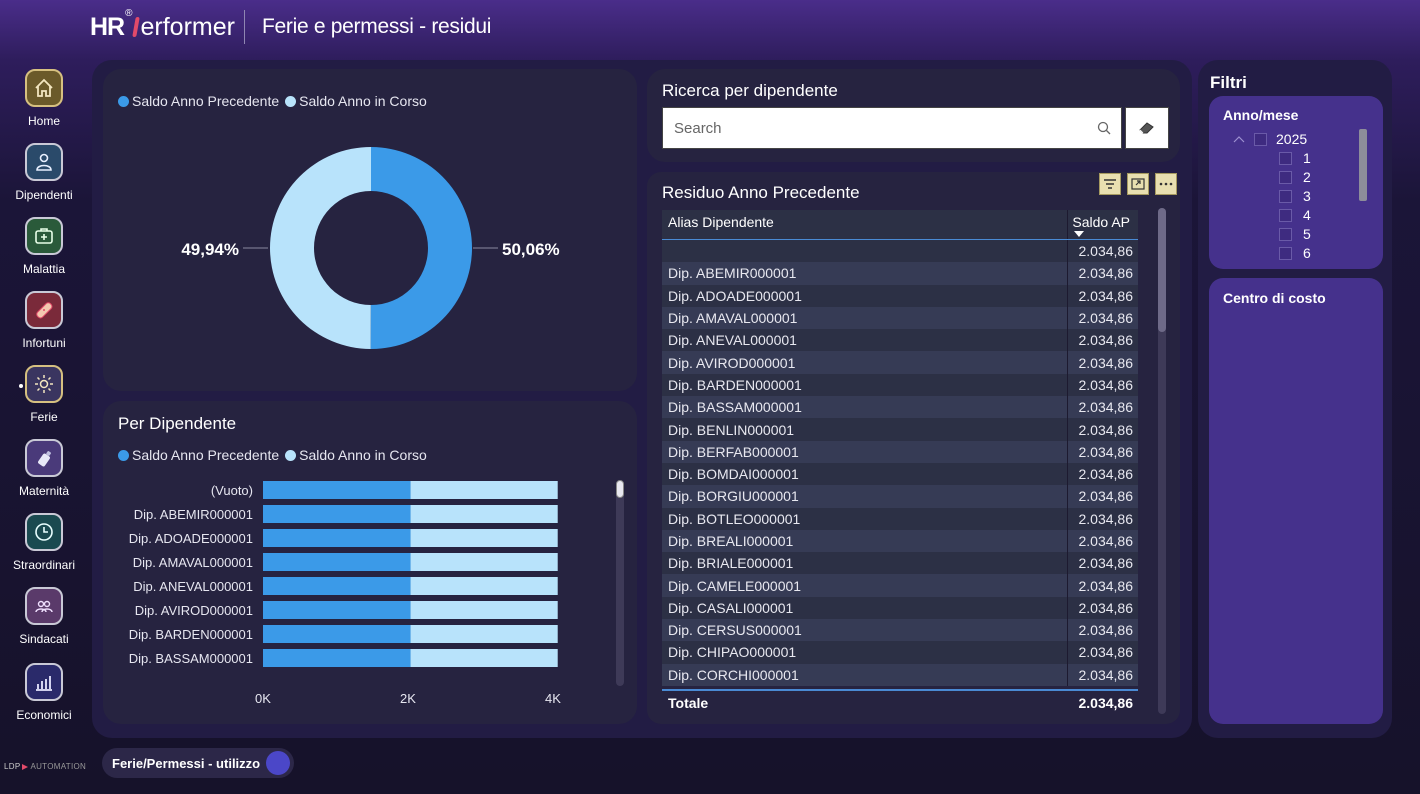 This screenshot has height=794, width=1420. Describe the element at coordinates (44, 682) in the screenshot. I see `bar-chart-icon` at that location.